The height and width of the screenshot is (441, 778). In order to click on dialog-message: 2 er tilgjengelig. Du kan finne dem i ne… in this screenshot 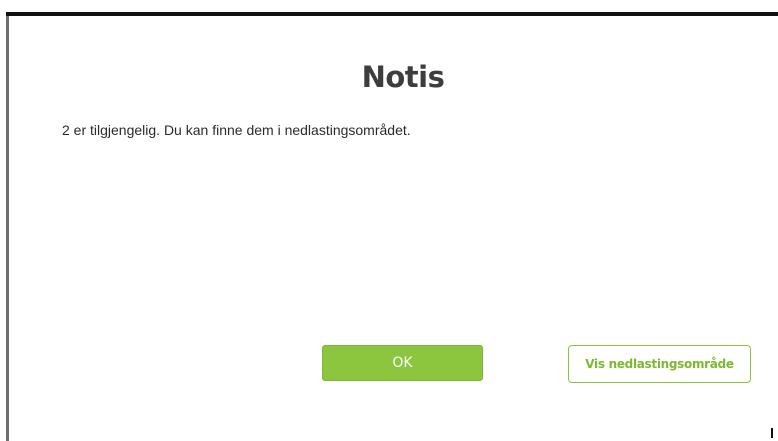, I will do `click(236, 130)`.